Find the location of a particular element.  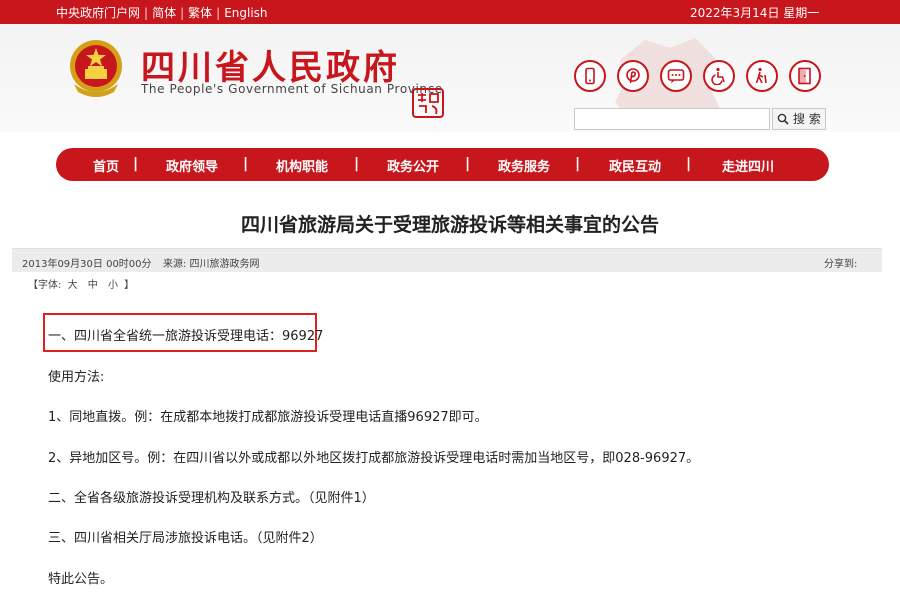

search-icon is located at coordinates (783, 119).